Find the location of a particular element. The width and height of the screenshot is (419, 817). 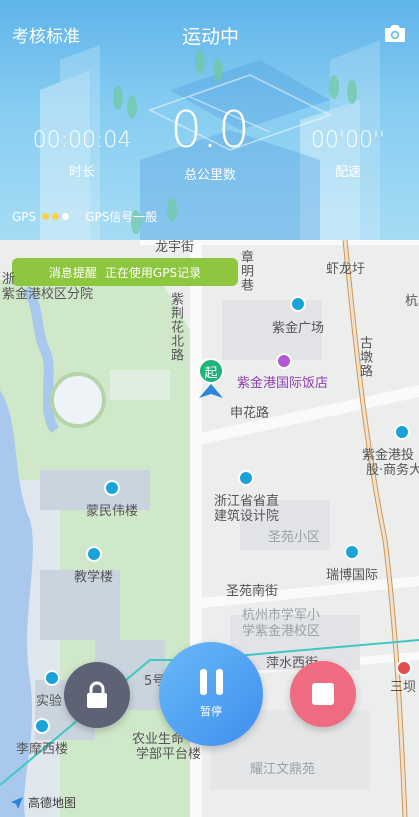

lock-icon is located at coordinates (97, 694).